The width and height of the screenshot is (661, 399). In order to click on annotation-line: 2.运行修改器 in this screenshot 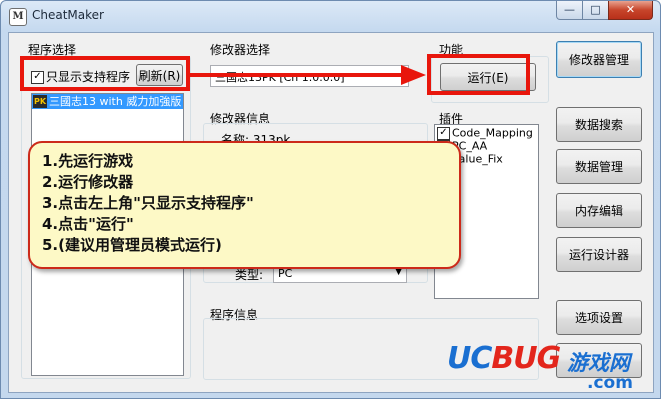, I will do `click(88, 182)`.